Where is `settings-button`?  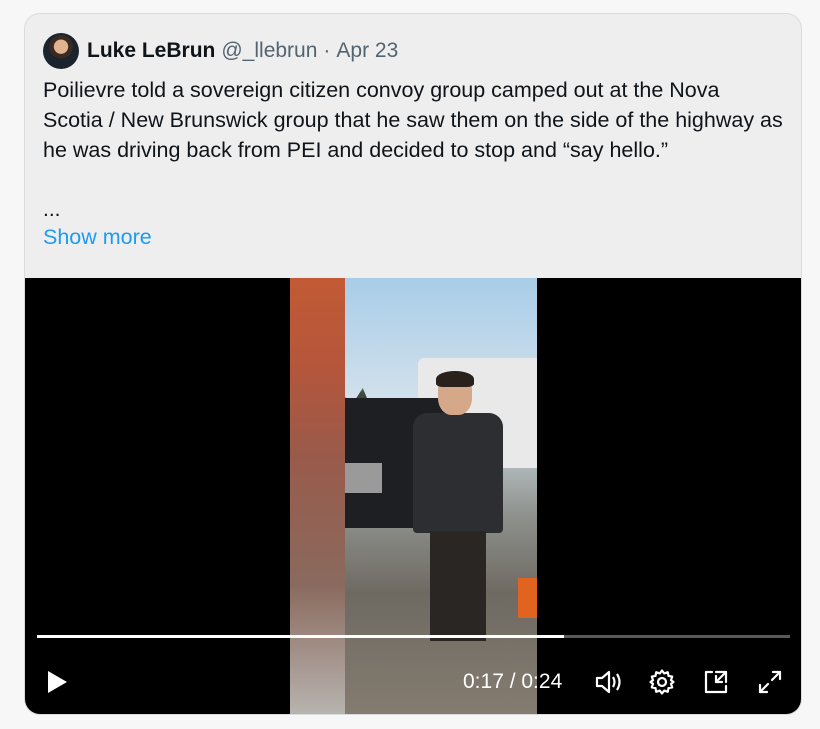 settings-button is located at coordinates (662, 682).